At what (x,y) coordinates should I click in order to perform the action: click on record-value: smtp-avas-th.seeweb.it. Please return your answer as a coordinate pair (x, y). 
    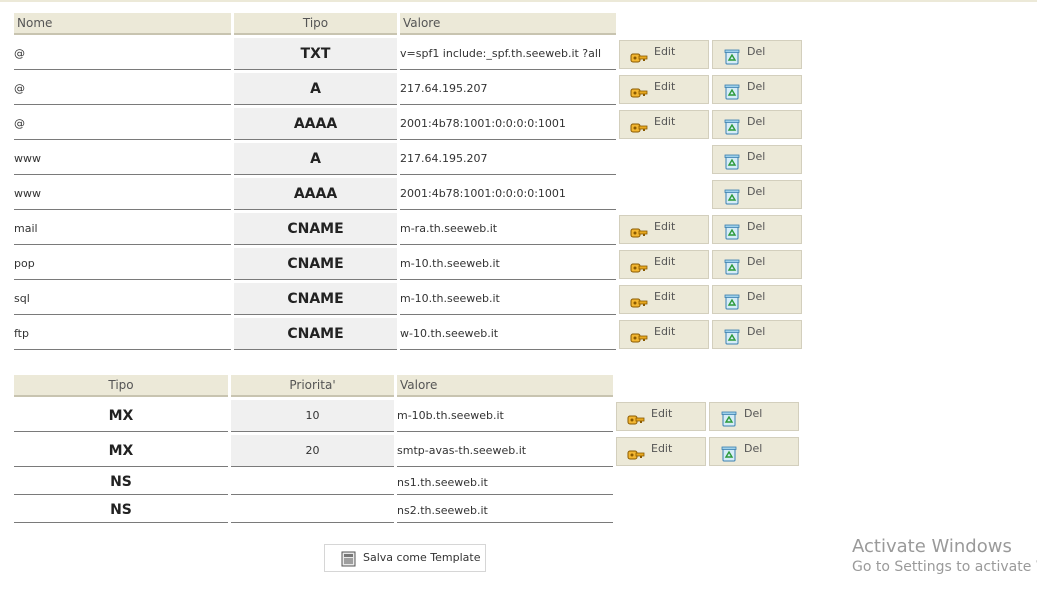
    Looking at the image, I should click on (505, 451).